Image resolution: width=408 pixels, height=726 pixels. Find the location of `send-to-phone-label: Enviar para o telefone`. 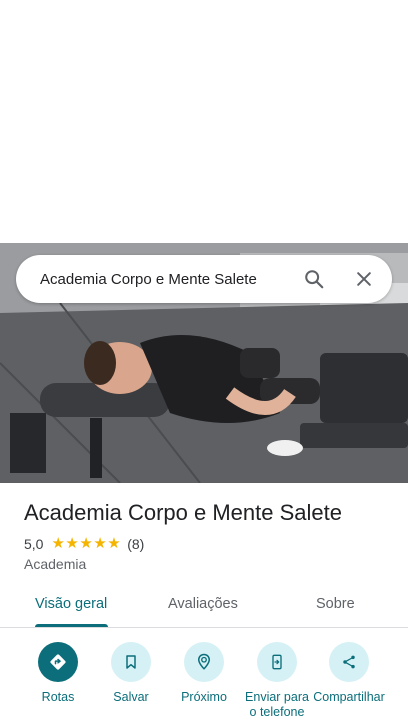

send-to-phone-label: Enviar para o telefone is located at coordinates (277, 704).